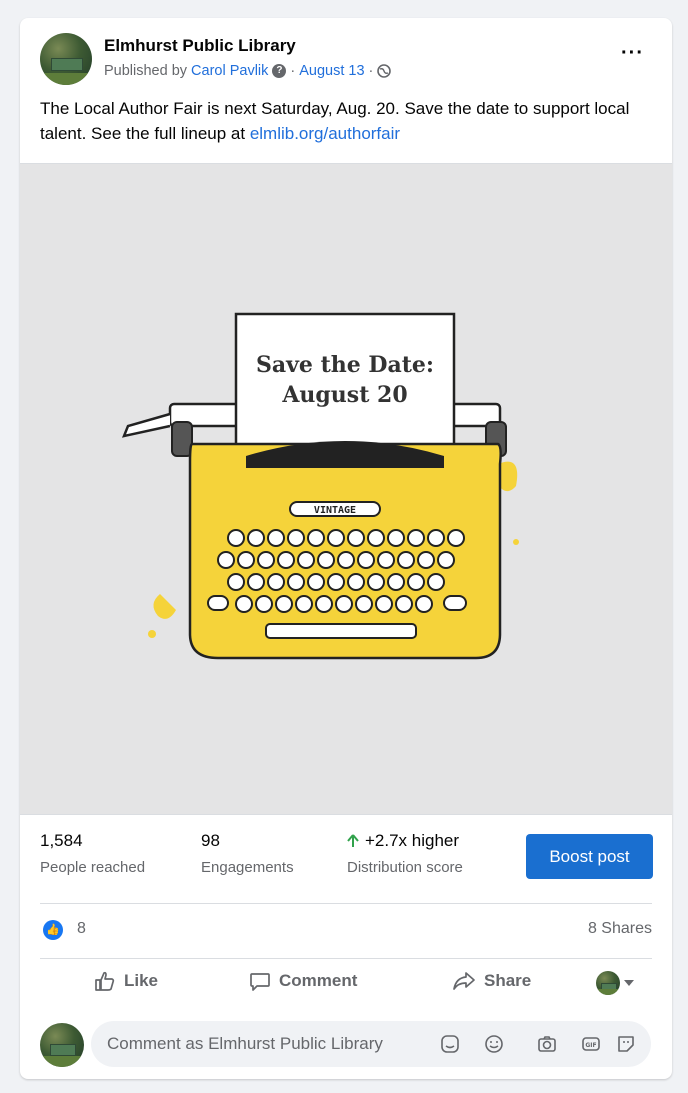  Describe the element at coordinates (210, 840) in the screenshot. I see `engagements-value: 98` at that location.